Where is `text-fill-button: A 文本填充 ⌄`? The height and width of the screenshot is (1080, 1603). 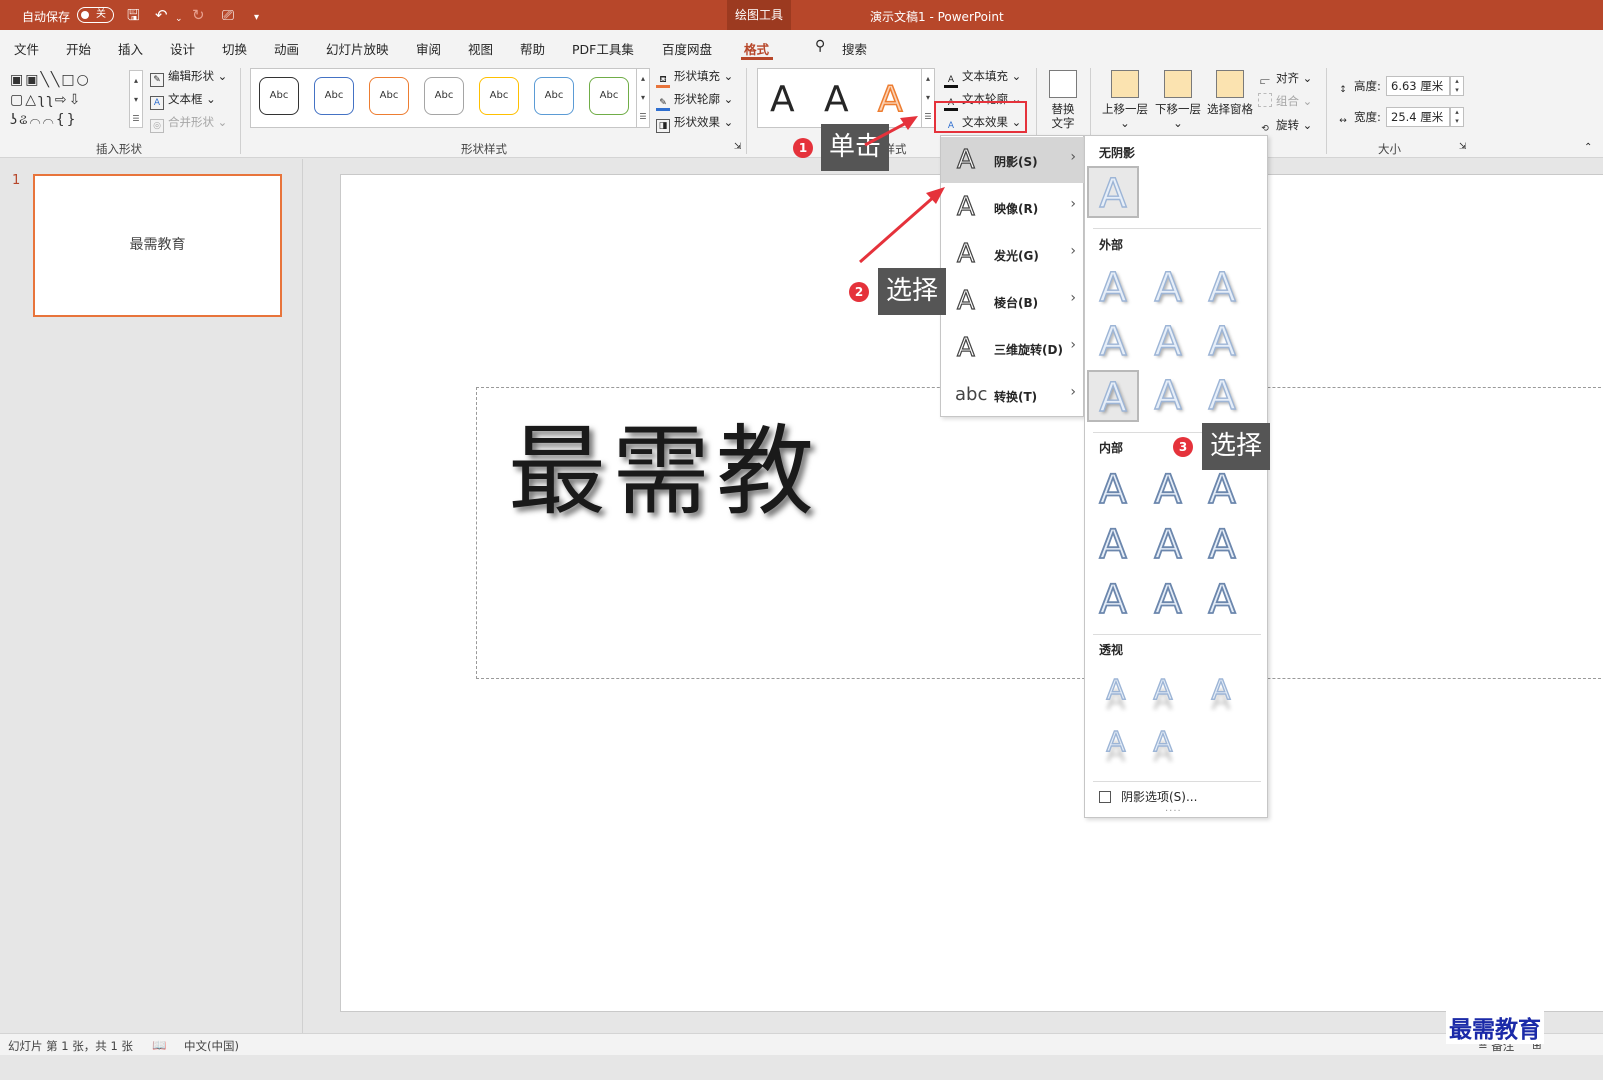 text-fill-button: A 文本填充 ⌄ is located at coordinates (982, 78).